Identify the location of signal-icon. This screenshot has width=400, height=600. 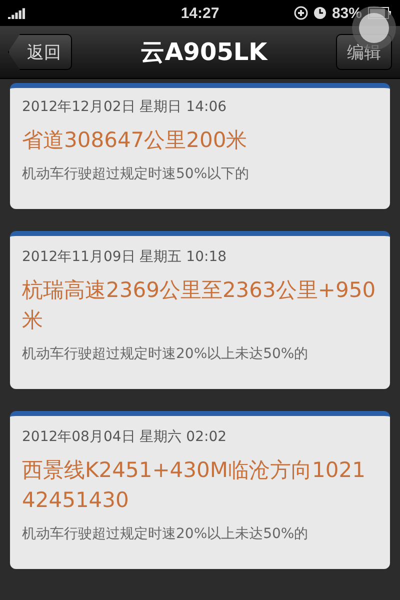
(17, 13).